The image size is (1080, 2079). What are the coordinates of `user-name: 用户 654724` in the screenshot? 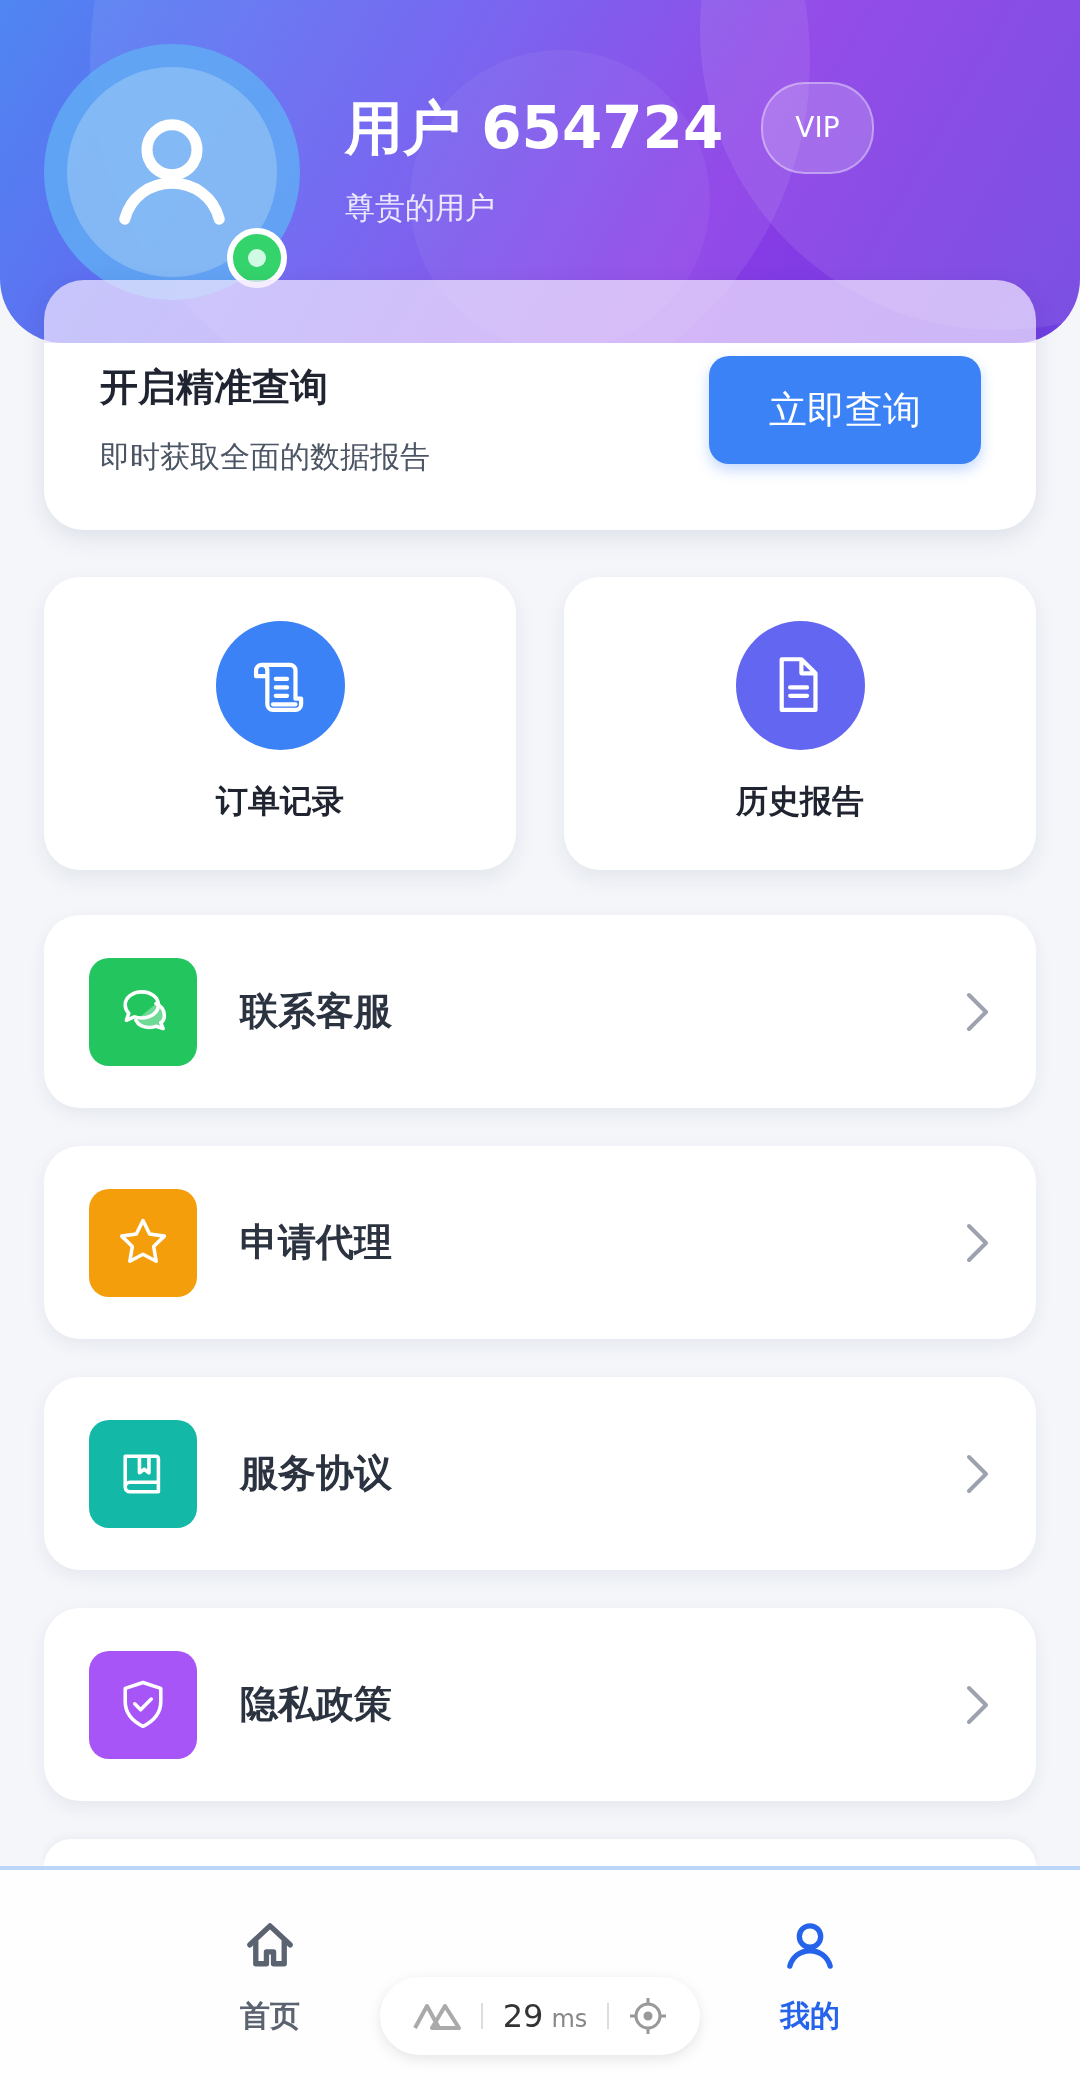 It's located at (534, 128).